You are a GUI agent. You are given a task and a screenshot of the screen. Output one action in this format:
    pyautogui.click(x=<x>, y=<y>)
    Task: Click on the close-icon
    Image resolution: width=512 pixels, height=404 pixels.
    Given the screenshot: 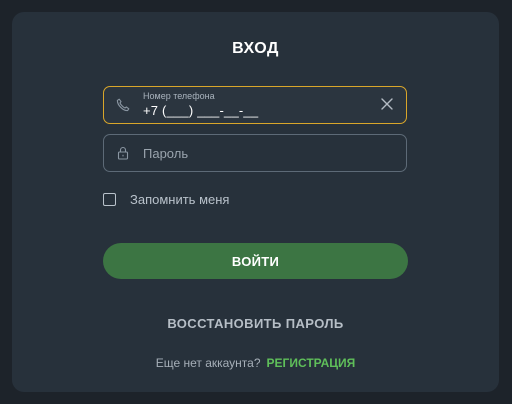 What is the action you would take?
    pyautogui.click(x=387, y=104)
    